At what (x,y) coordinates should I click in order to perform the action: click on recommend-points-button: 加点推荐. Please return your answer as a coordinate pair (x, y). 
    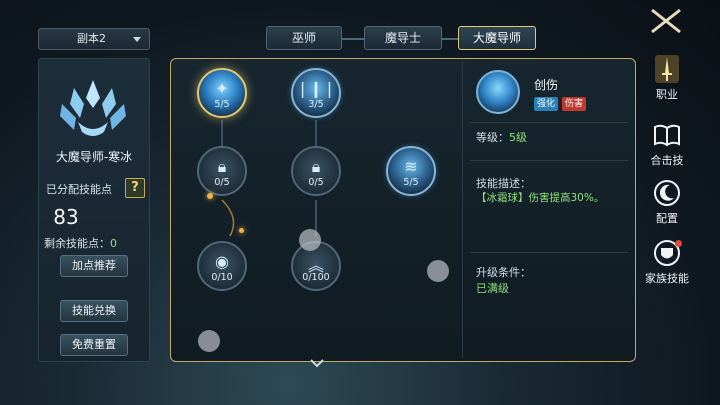
    Looking at the image, I should click on (94, 266).